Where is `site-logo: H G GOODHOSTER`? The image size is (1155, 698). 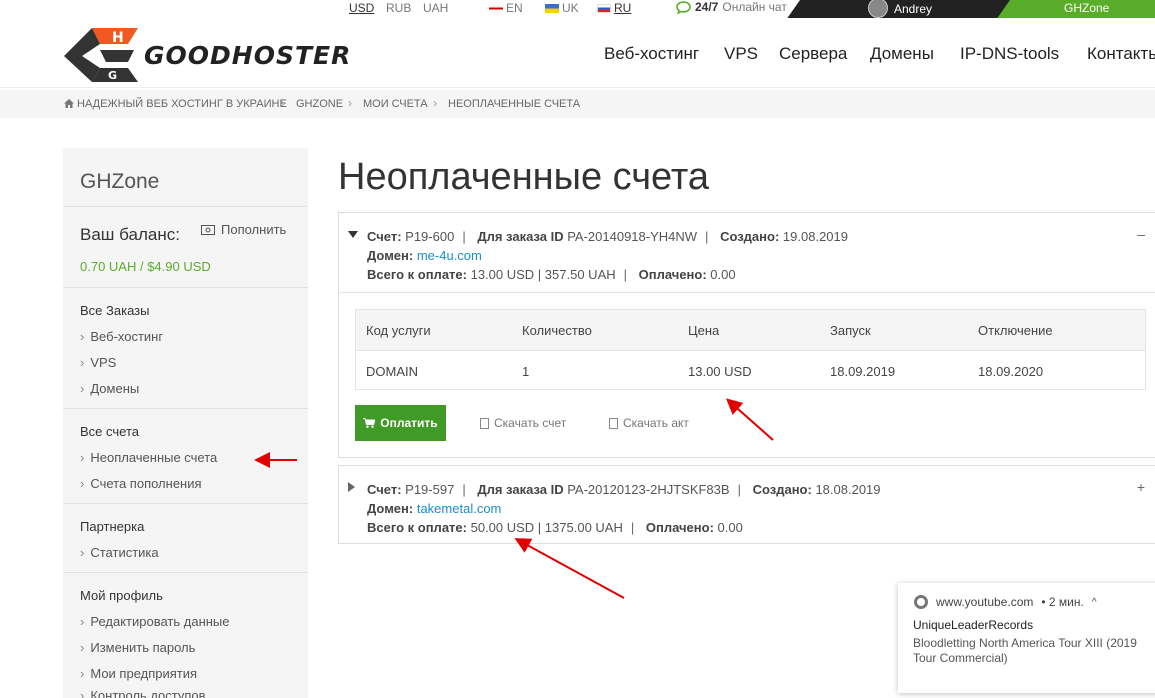
site-logo: H G GOODHOSTER is located at coordinates (206, 55).